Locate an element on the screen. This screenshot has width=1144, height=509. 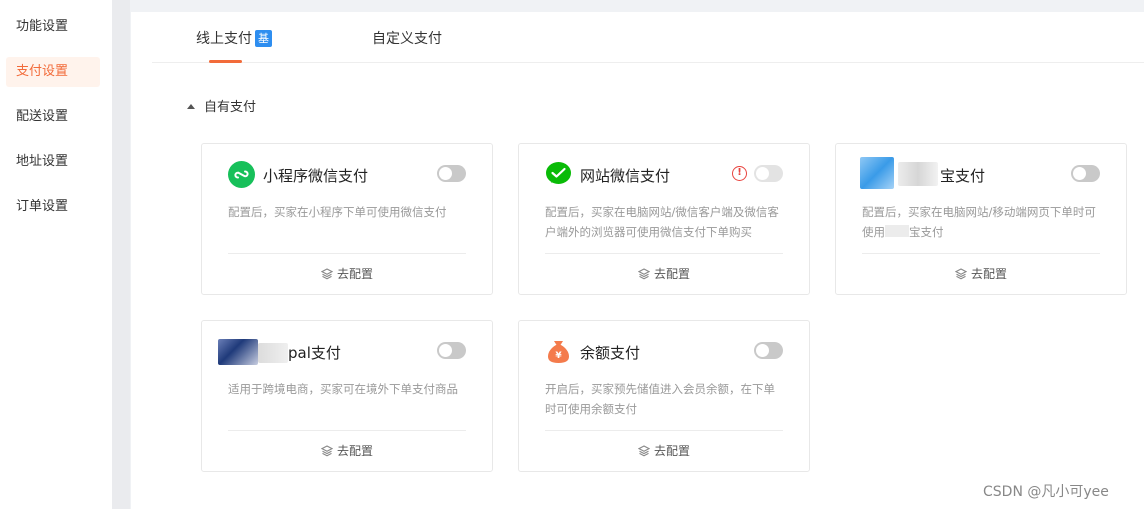
layout-gutter is located at coordinates (121, 254).